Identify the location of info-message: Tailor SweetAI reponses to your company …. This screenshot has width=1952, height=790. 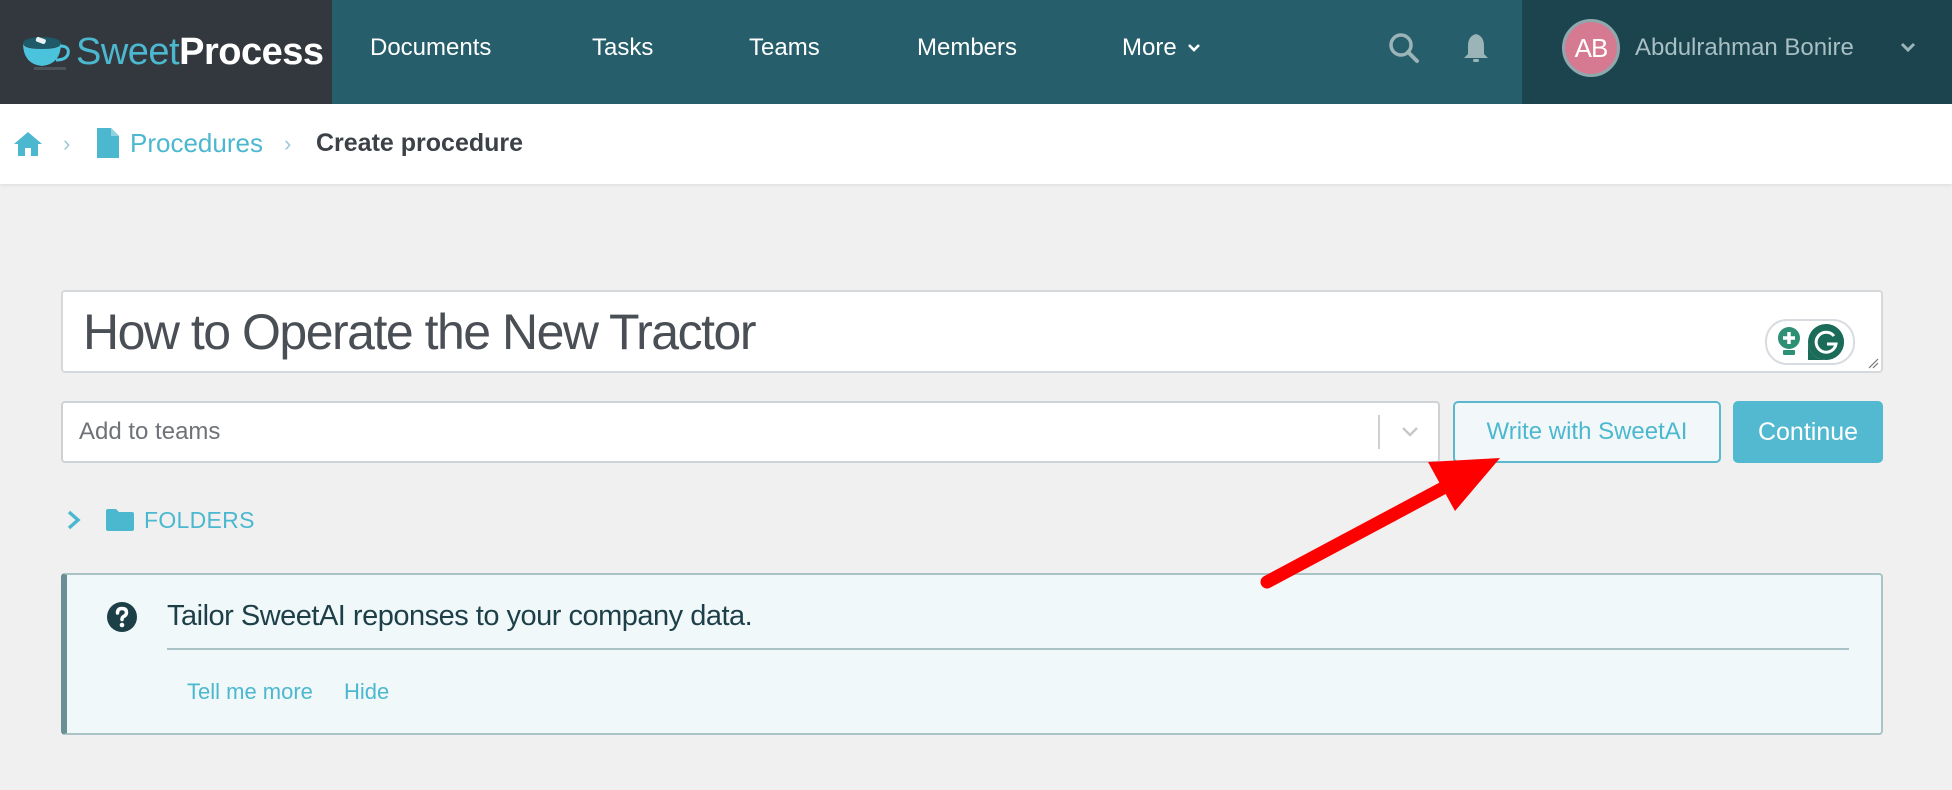
(460, 616).